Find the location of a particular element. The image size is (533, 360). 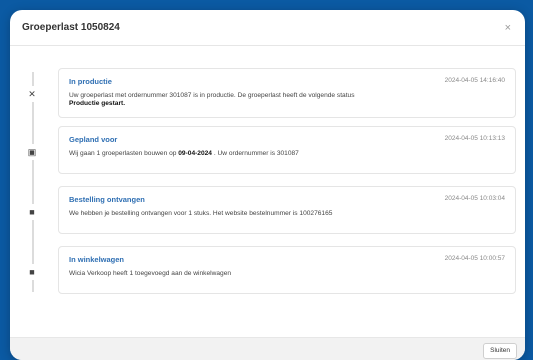

close-button: Sluiten is located at coordinates (500, 351).